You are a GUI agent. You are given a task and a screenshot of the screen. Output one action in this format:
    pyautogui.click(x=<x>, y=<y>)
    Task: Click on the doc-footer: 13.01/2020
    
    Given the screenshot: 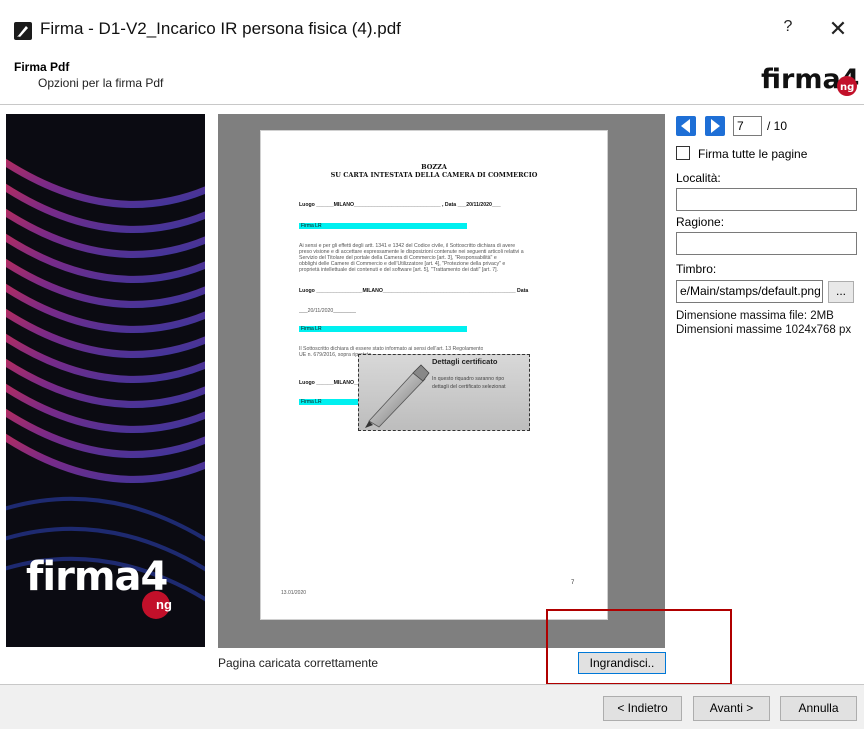 What is the action you would take?
    pyautogui.click(x=294, y=593)
    